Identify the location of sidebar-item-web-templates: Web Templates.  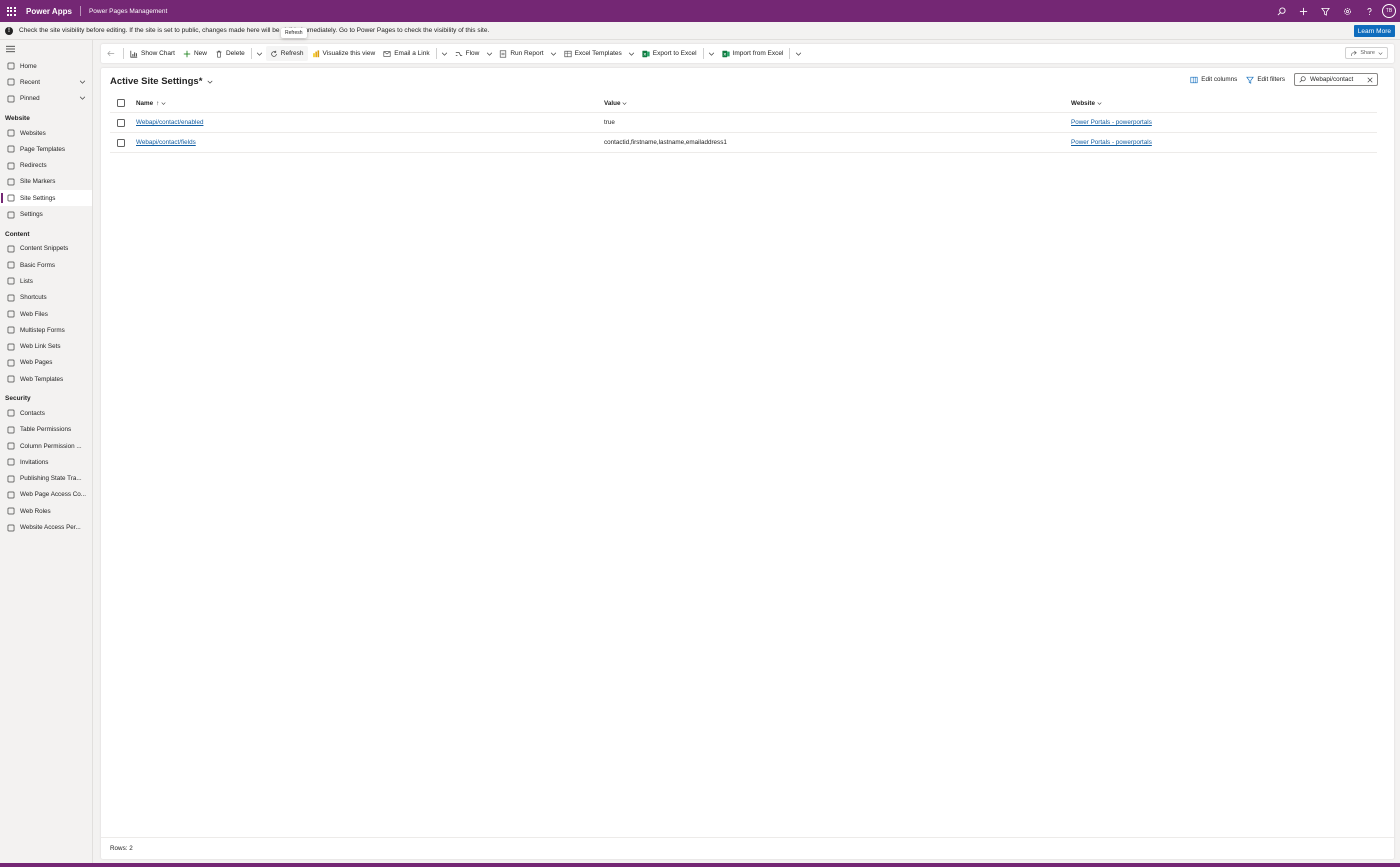
(46, 379).